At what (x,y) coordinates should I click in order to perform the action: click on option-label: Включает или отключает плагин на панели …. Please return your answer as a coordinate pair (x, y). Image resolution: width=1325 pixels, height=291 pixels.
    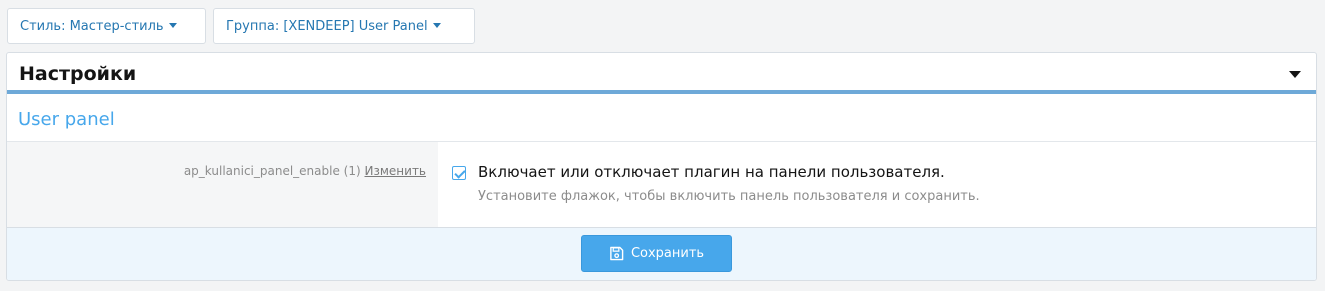
    Looking at the image, I should click on (711, 172).